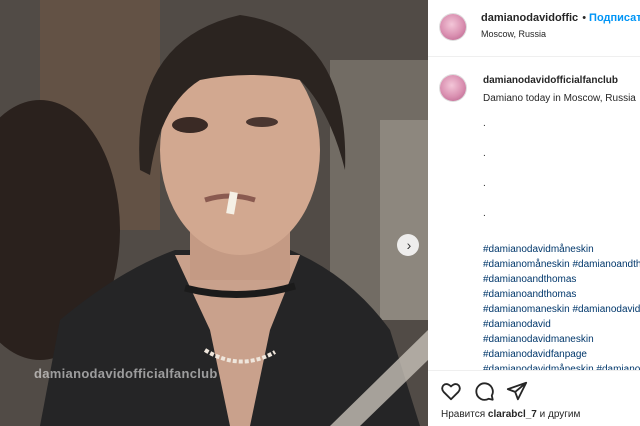 The width and height of the screenshot is (640, 426). I want to click on photo-watermark: damianodavidofficialfanclub, so click(126, 373).